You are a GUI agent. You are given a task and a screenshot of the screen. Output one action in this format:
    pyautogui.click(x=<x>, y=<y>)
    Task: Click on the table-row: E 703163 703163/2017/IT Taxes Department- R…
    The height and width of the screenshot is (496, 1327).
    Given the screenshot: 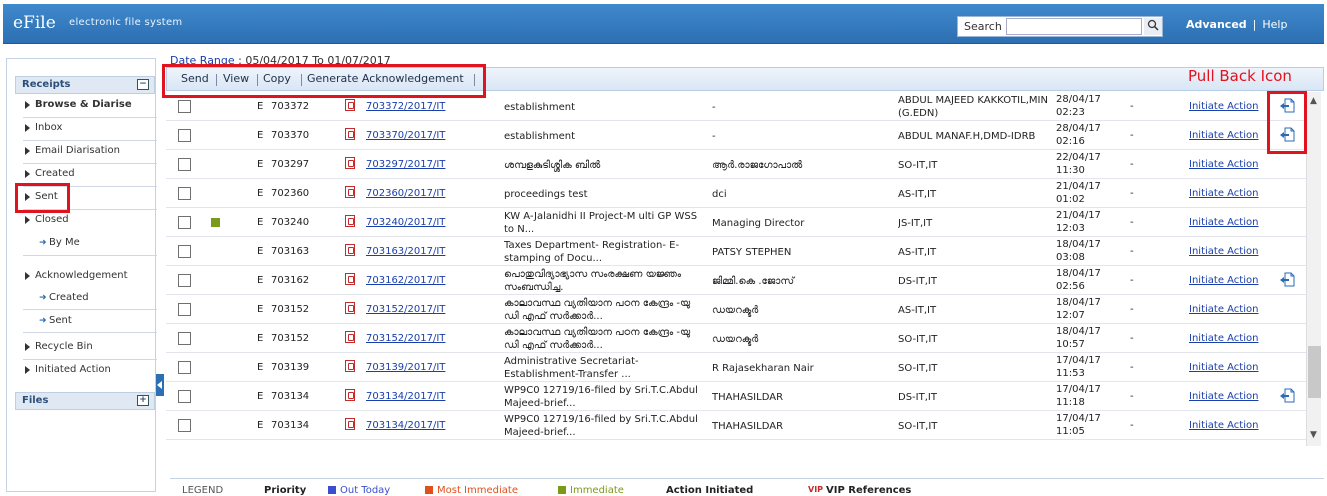 What is the action you would take?
    pyautogui.click(x=736, y=251)
    